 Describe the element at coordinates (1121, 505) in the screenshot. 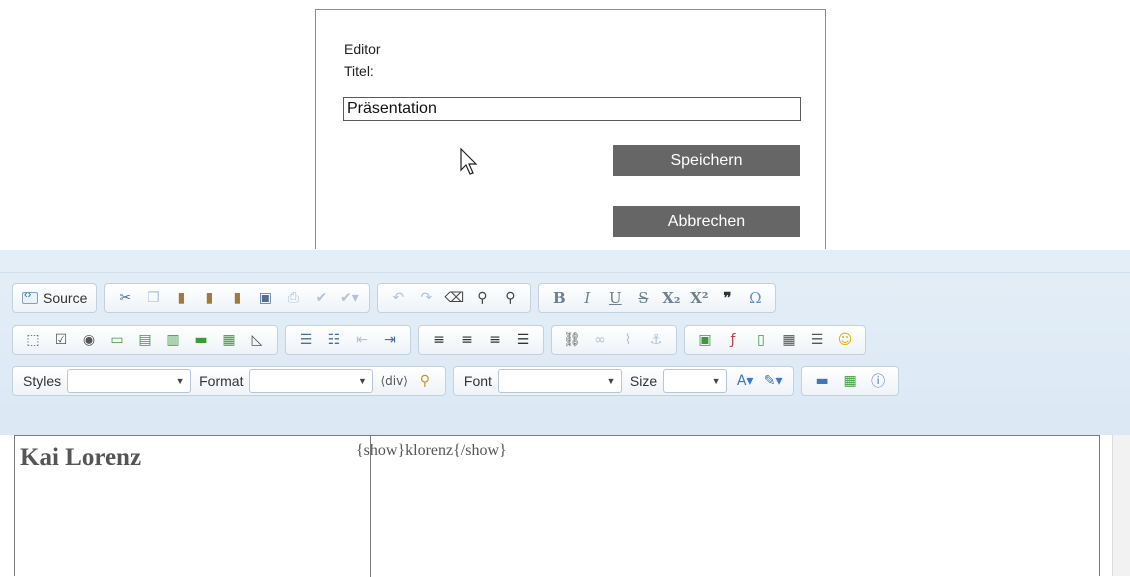

I see `editor-scrollbar` at that location.